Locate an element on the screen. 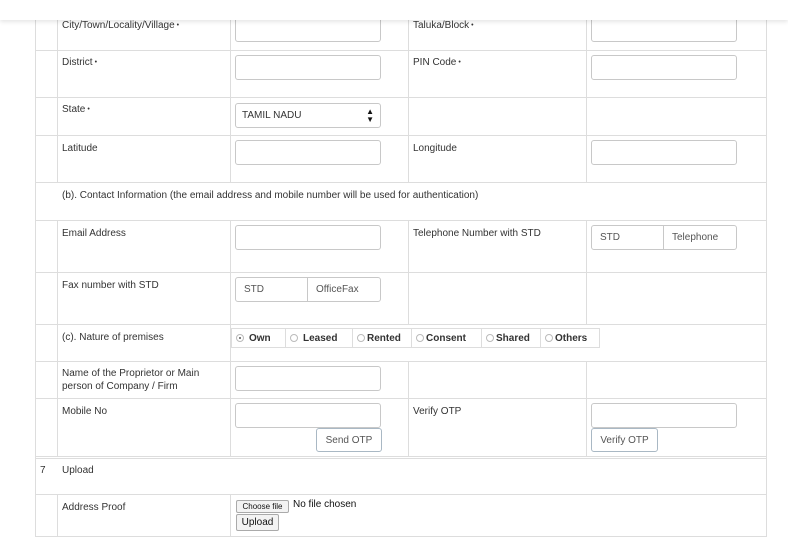 This screenshot has height=549, width=788. premises-option-own: Own is located at coordinates (258, 338).